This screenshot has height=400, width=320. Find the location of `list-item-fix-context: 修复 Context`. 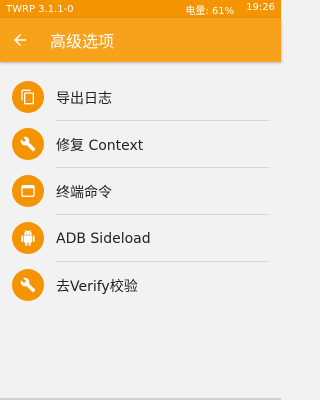

list-item-fix-context: 修复 Context is located at coordinates (140, 144).